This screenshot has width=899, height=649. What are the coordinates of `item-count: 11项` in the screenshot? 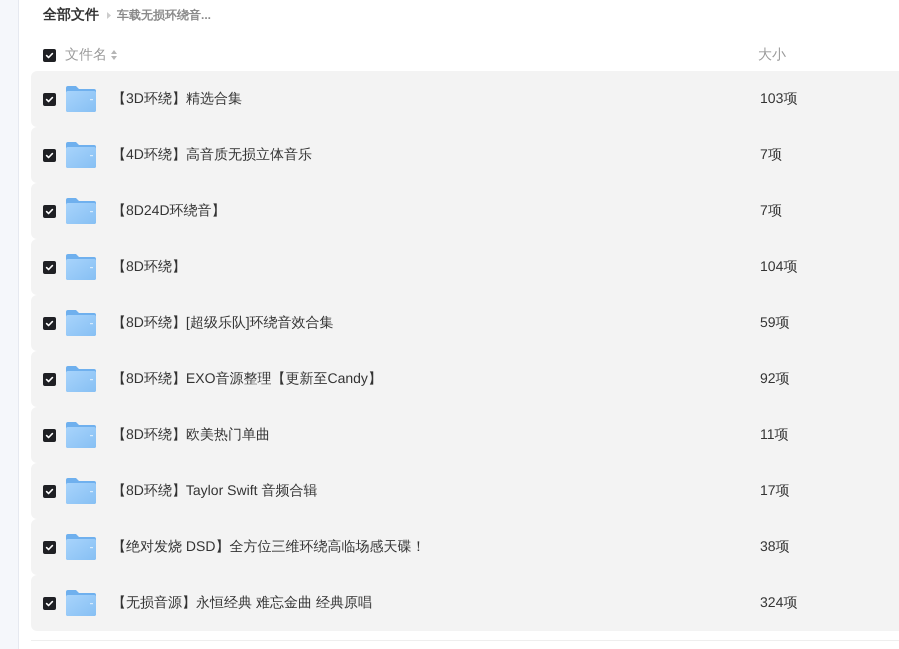 It's located at (775, 435).